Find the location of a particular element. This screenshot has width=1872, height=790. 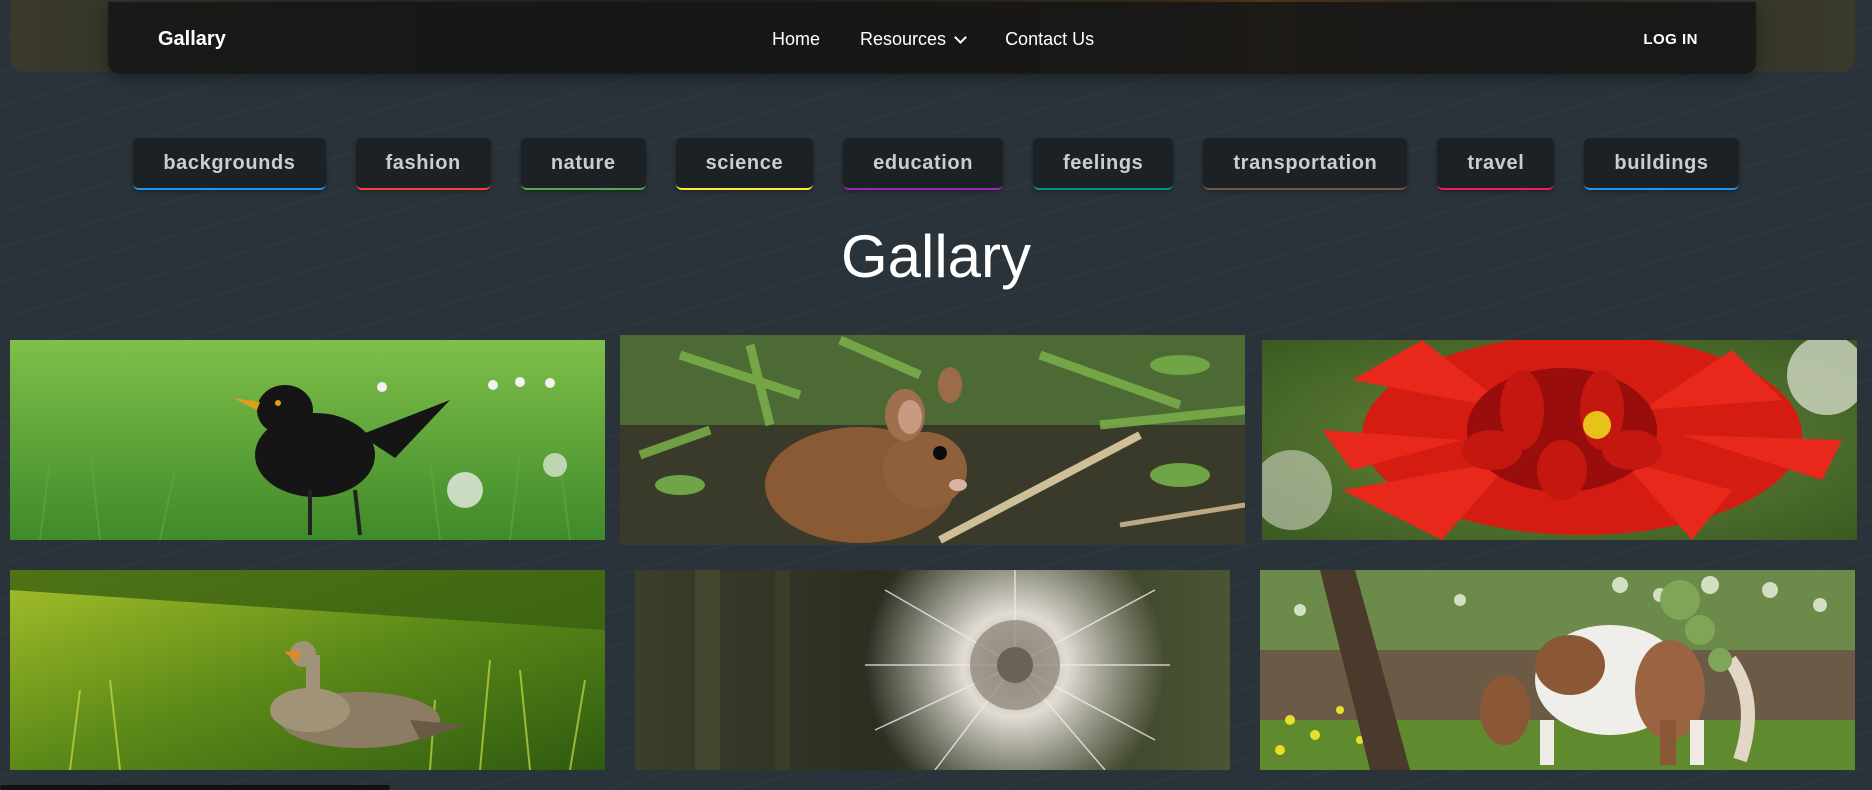

category-backgrounds: backgrounds is located at coordinates (229, 164).